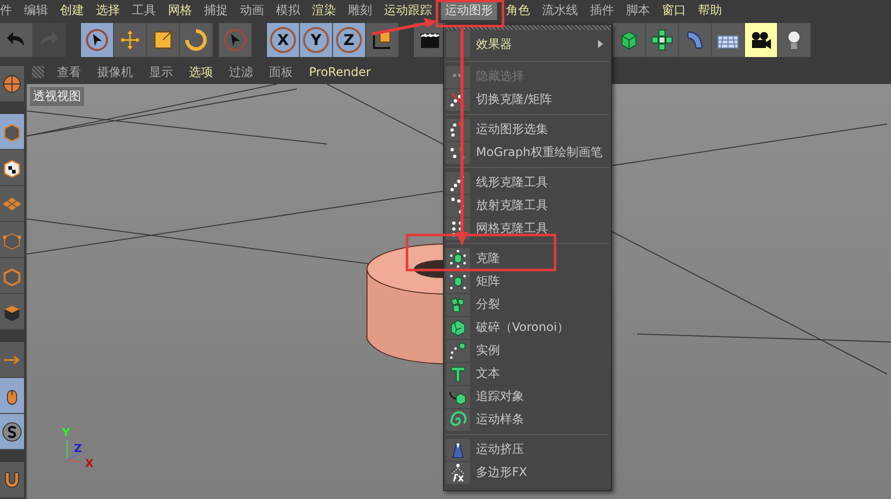  I want to click on menu-item: 显示, so click(161, 72).